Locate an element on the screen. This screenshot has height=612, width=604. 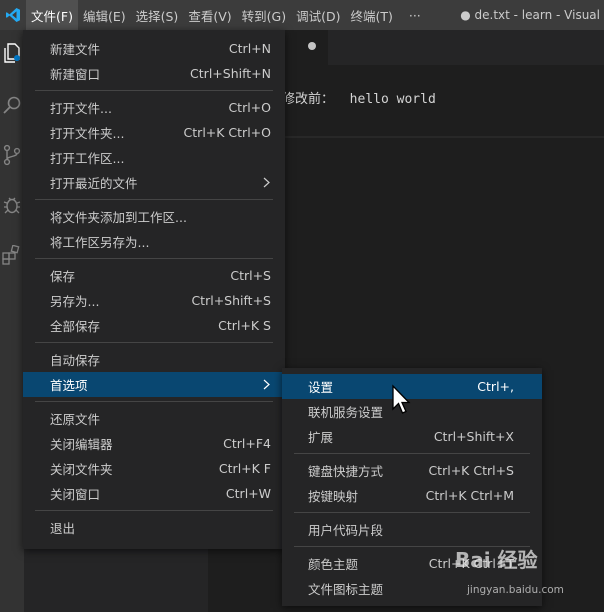
menu-goto: 转到(G) is located at coordinates (264, 15).